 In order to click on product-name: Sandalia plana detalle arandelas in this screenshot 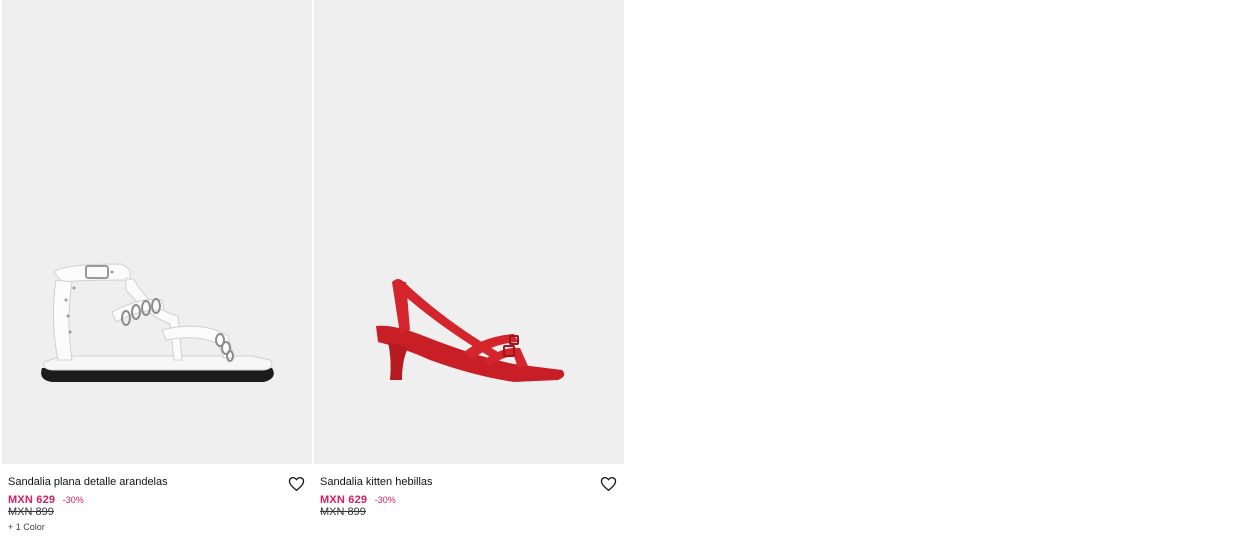, I will do `click(88, 482)`.